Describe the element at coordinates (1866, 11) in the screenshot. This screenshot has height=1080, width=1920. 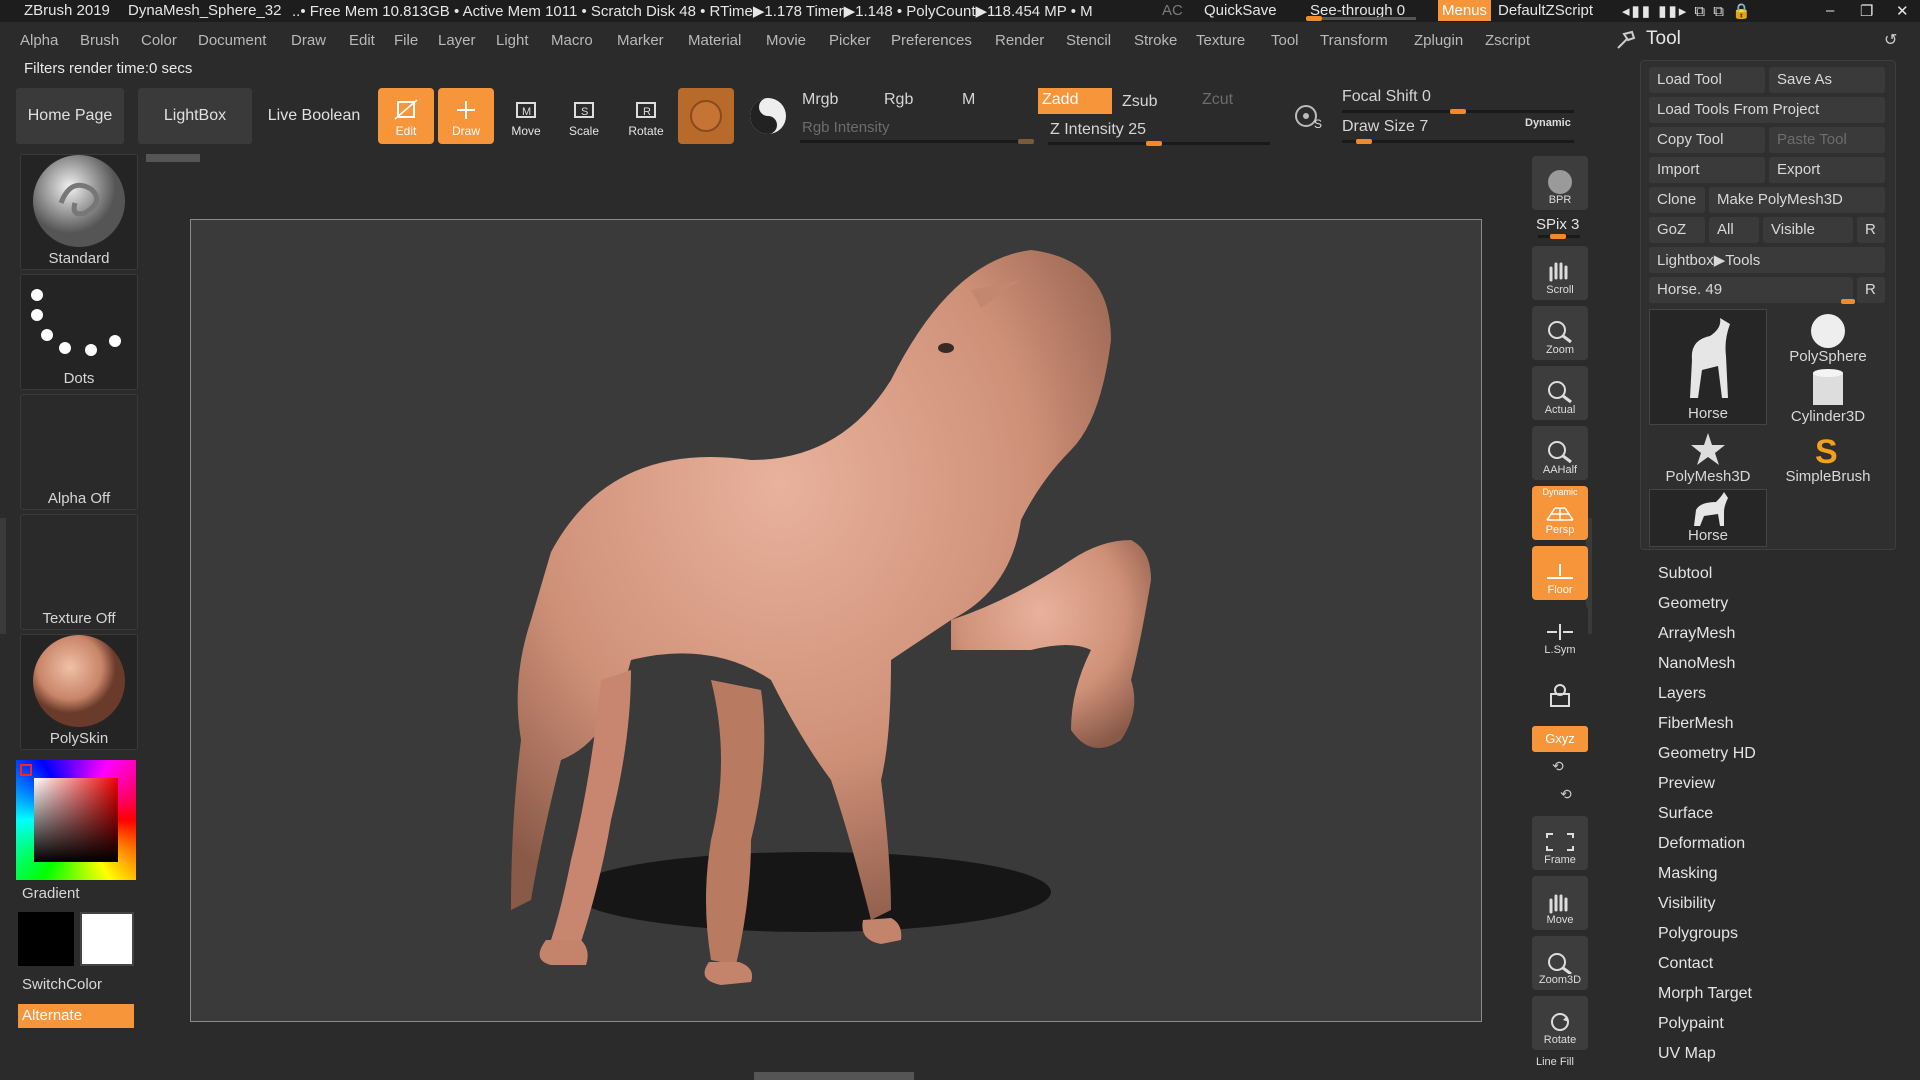
I see `restore-icon: ❐` at that location.